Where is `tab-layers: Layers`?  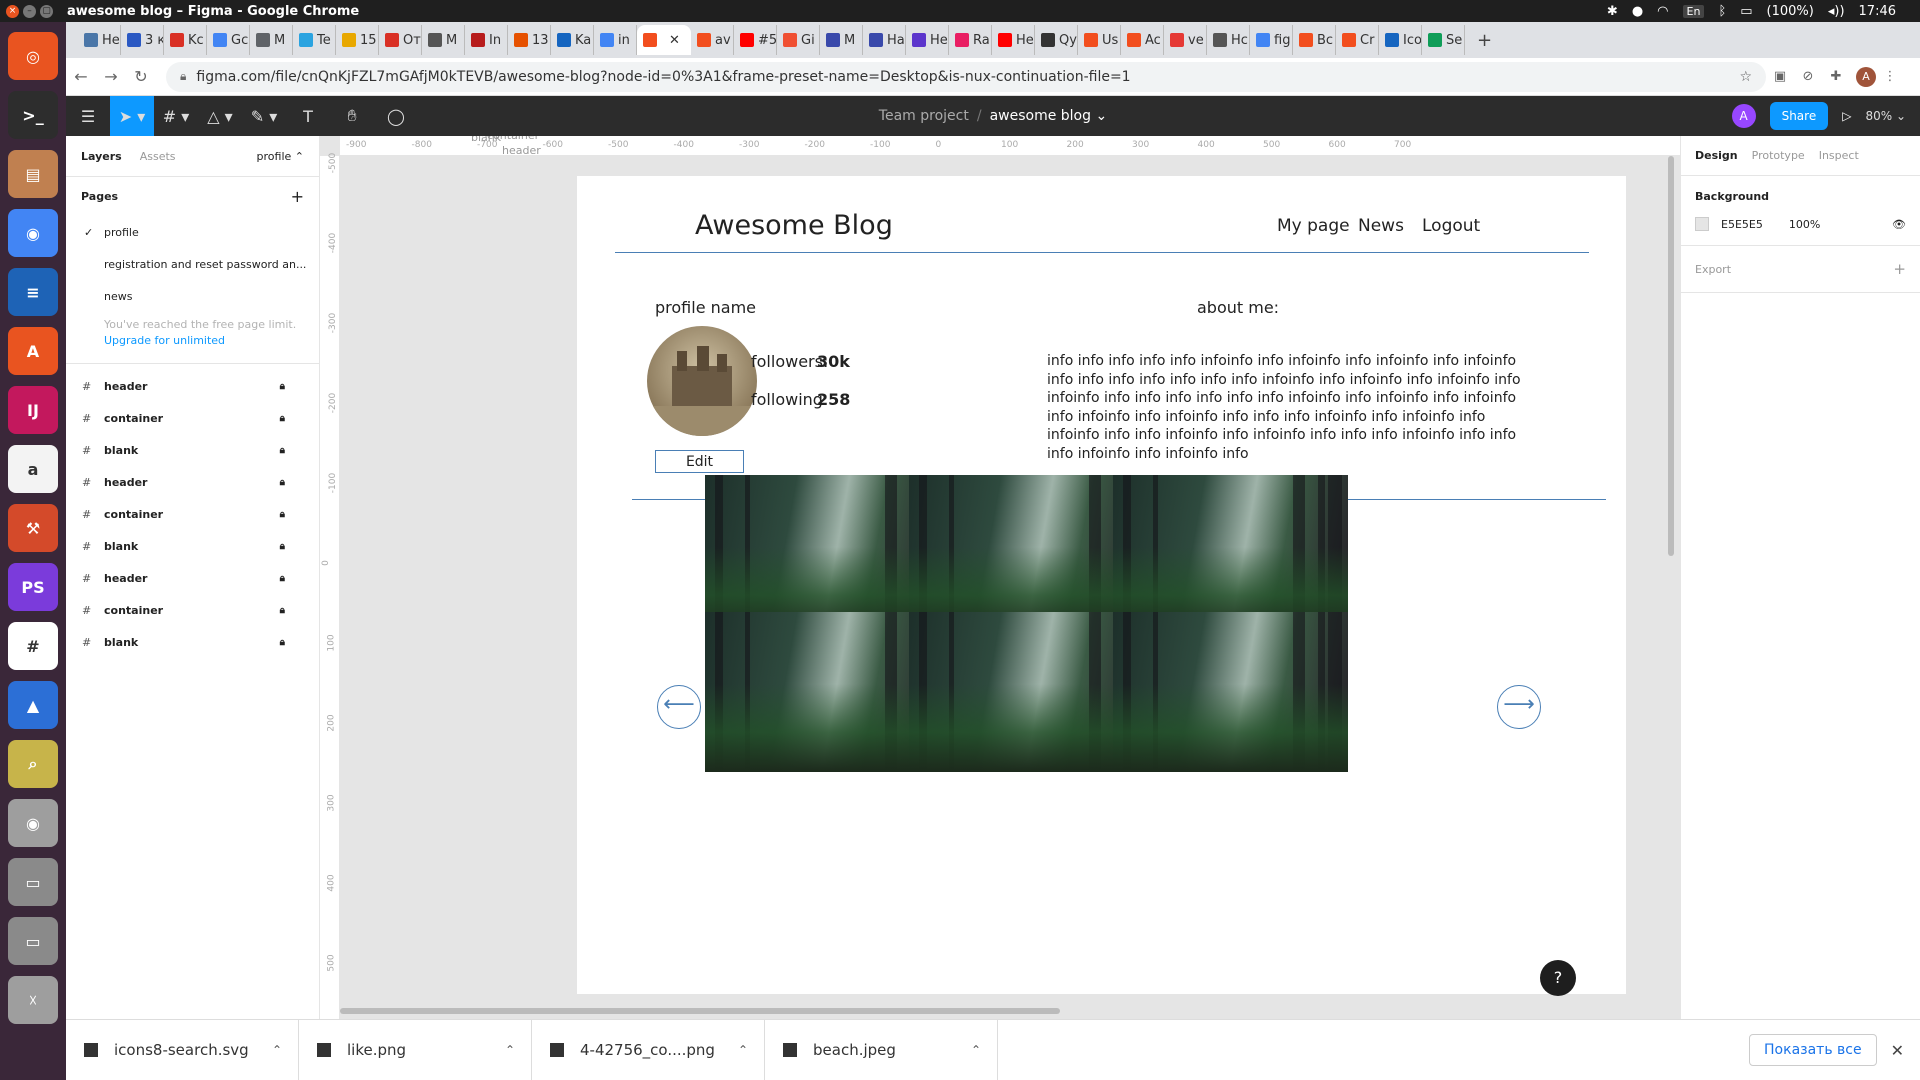
tab-layers: Layers is located at coordinates (101, 156).